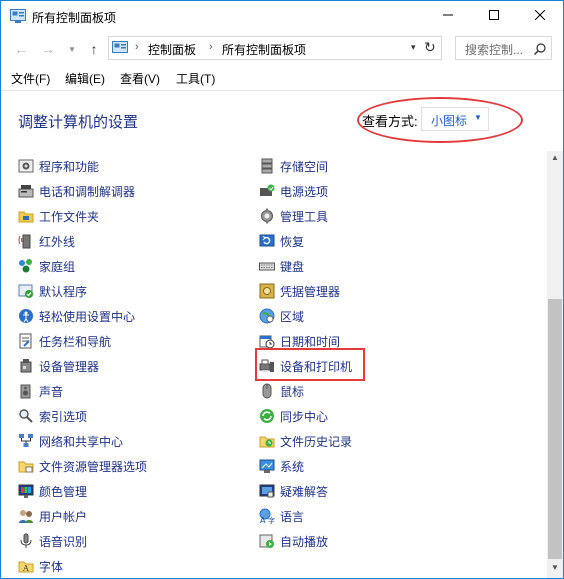  Describe the element at coordinates (267, 291) in the screenshot. I see `credential-manager-icon` at that location.